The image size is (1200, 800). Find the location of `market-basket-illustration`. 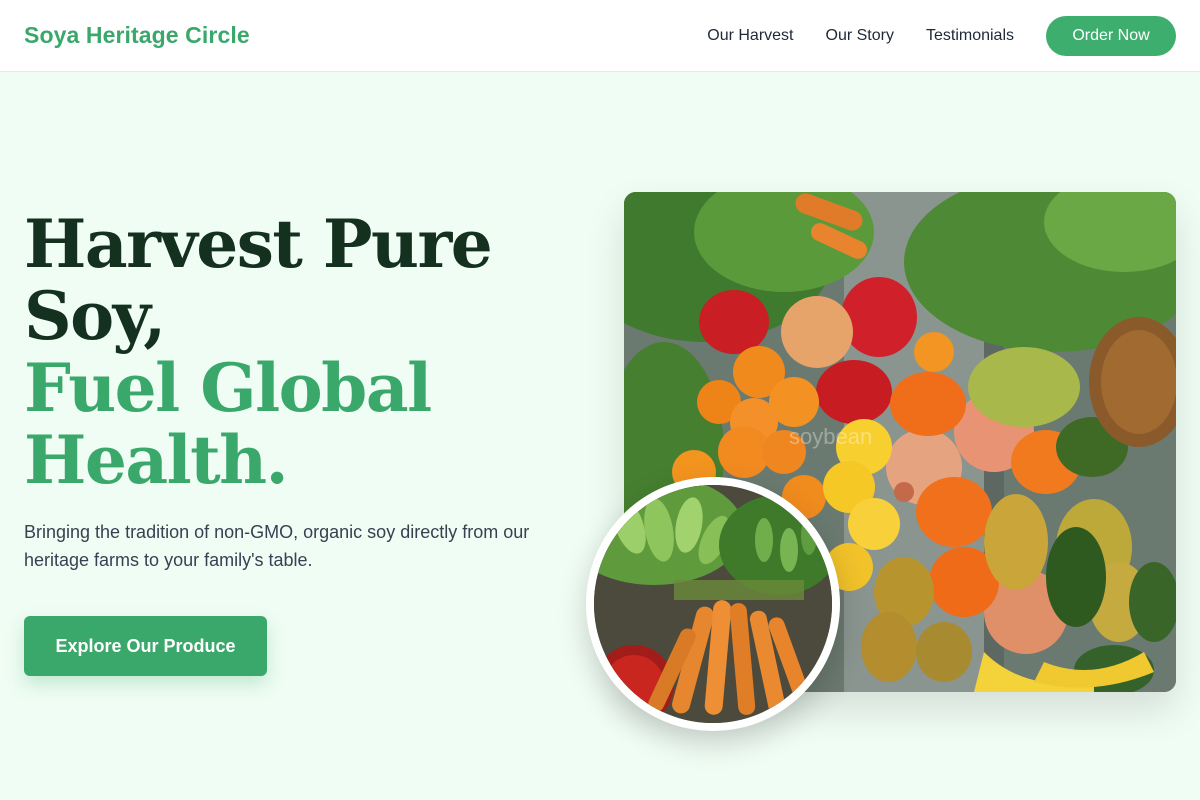

market-basket-illustration is located at coordinates (713, 604).